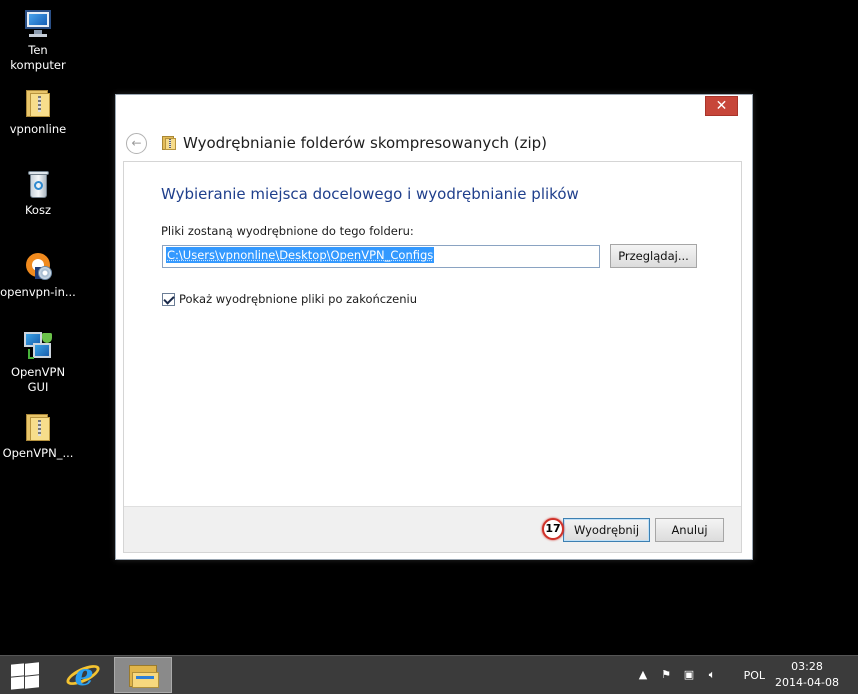 The height and width of the screenshot is (694, 858). I want to click on desktop-icon-label: Ten komputer, so click(38, 57).